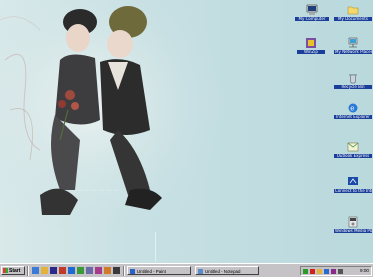 The width and height of the screenshot is (373, 277). I want to click on internet-explorer-desktop-icon: e Internet Explorer, so click(353, 111).